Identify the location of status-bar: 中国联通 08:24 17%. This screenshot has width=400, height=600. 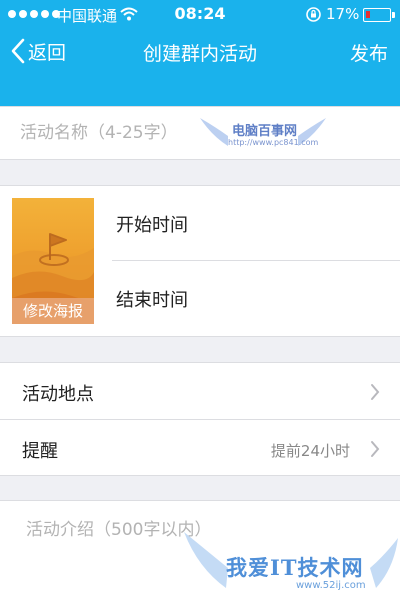
(200, 15).